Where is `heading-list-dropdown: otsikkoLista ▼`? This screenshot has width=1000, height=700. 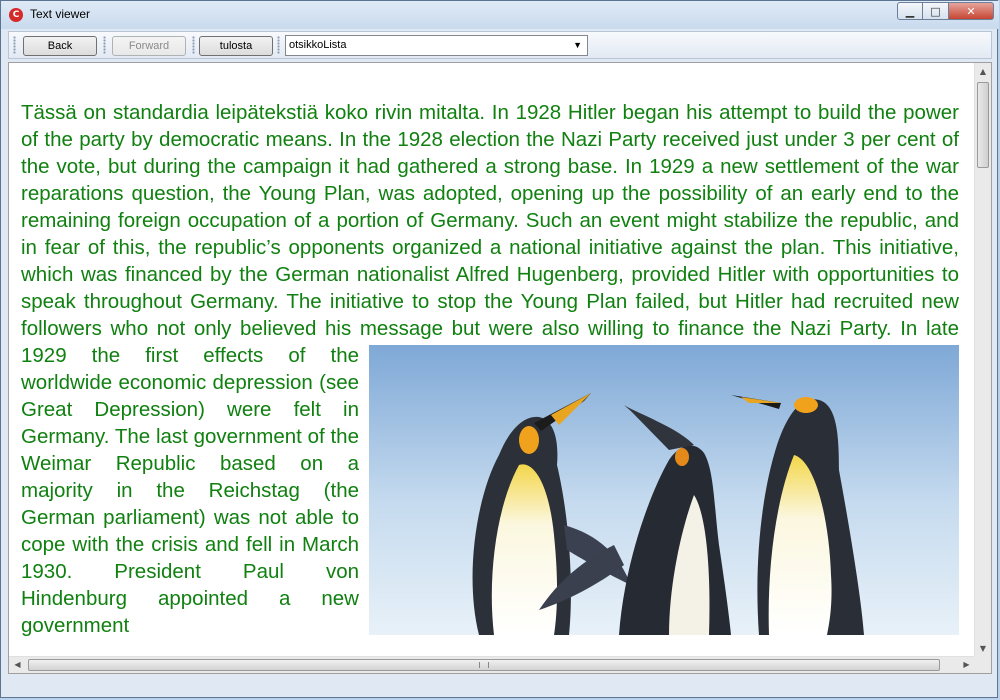 heading-list-dropdown: otsikkoLista ▼ is located at coordinates (436, 45).